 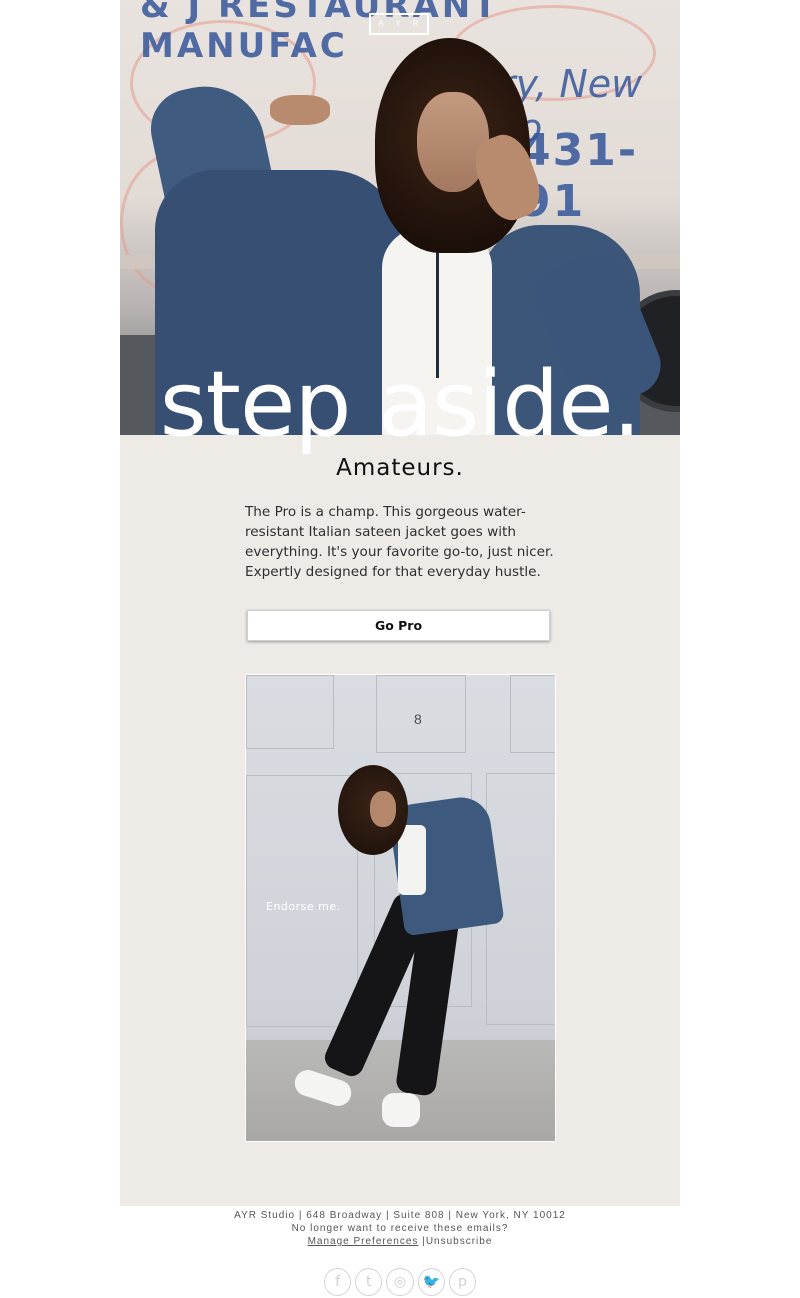 What do you see at coordinates (399, 24) in the screenshot?
I see `brand-logo: A Y R` at bounding box center [399, 24].